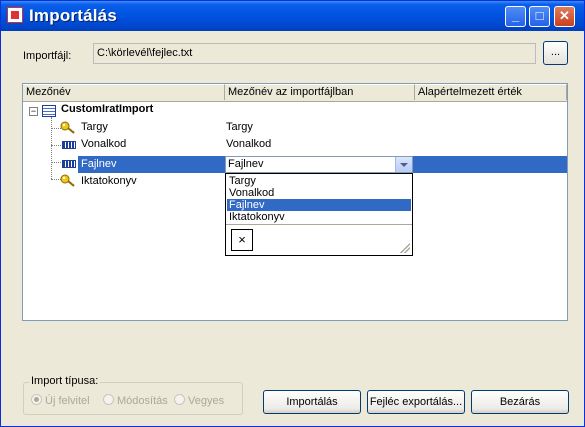 This screenshot has height=427, width=585. I want to click on tree-root-label: CustomIratImport, so click(107, 109).